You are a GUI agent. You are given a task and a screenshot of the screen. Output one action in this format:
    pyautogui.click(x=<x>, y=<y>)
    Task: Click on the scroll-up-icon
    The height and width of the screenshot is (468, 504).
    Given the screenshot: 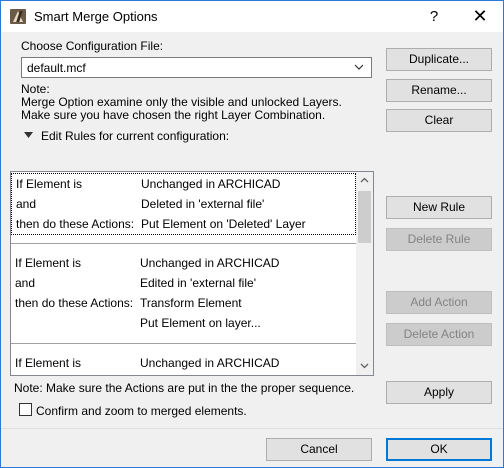 What is the action you would take?
    pyautogui.click(x=364, y=180)
    